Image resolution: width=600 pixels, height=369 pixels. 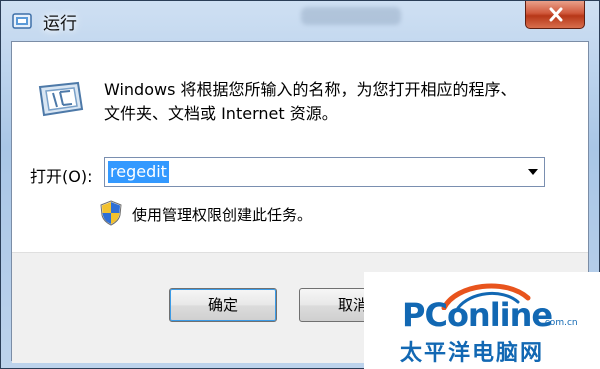 I want to click on blurred-titlebar-area, so click(x=351, y=16).